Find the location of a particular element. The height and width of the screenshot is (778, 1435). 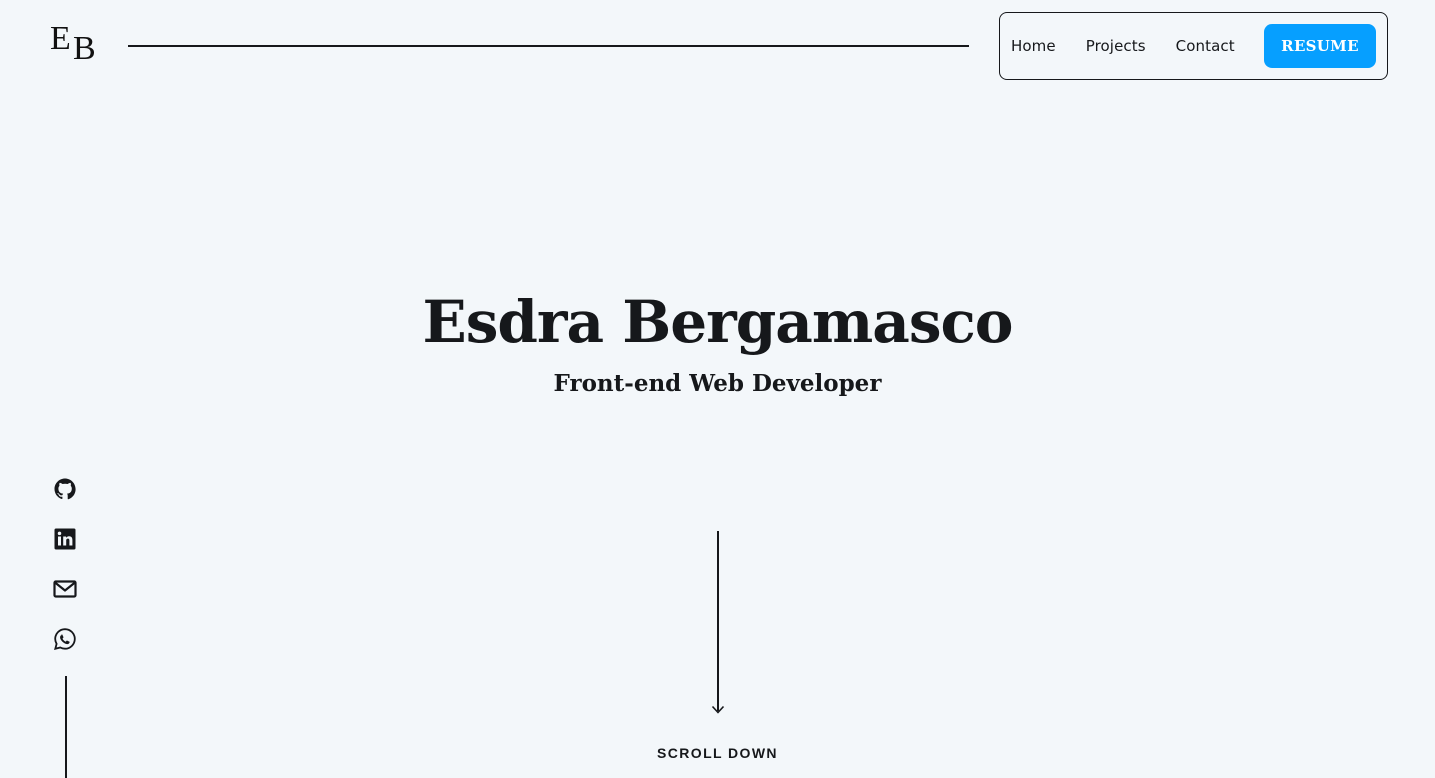

nav-link-contact: Contact is located at coordinates (1205, 46).